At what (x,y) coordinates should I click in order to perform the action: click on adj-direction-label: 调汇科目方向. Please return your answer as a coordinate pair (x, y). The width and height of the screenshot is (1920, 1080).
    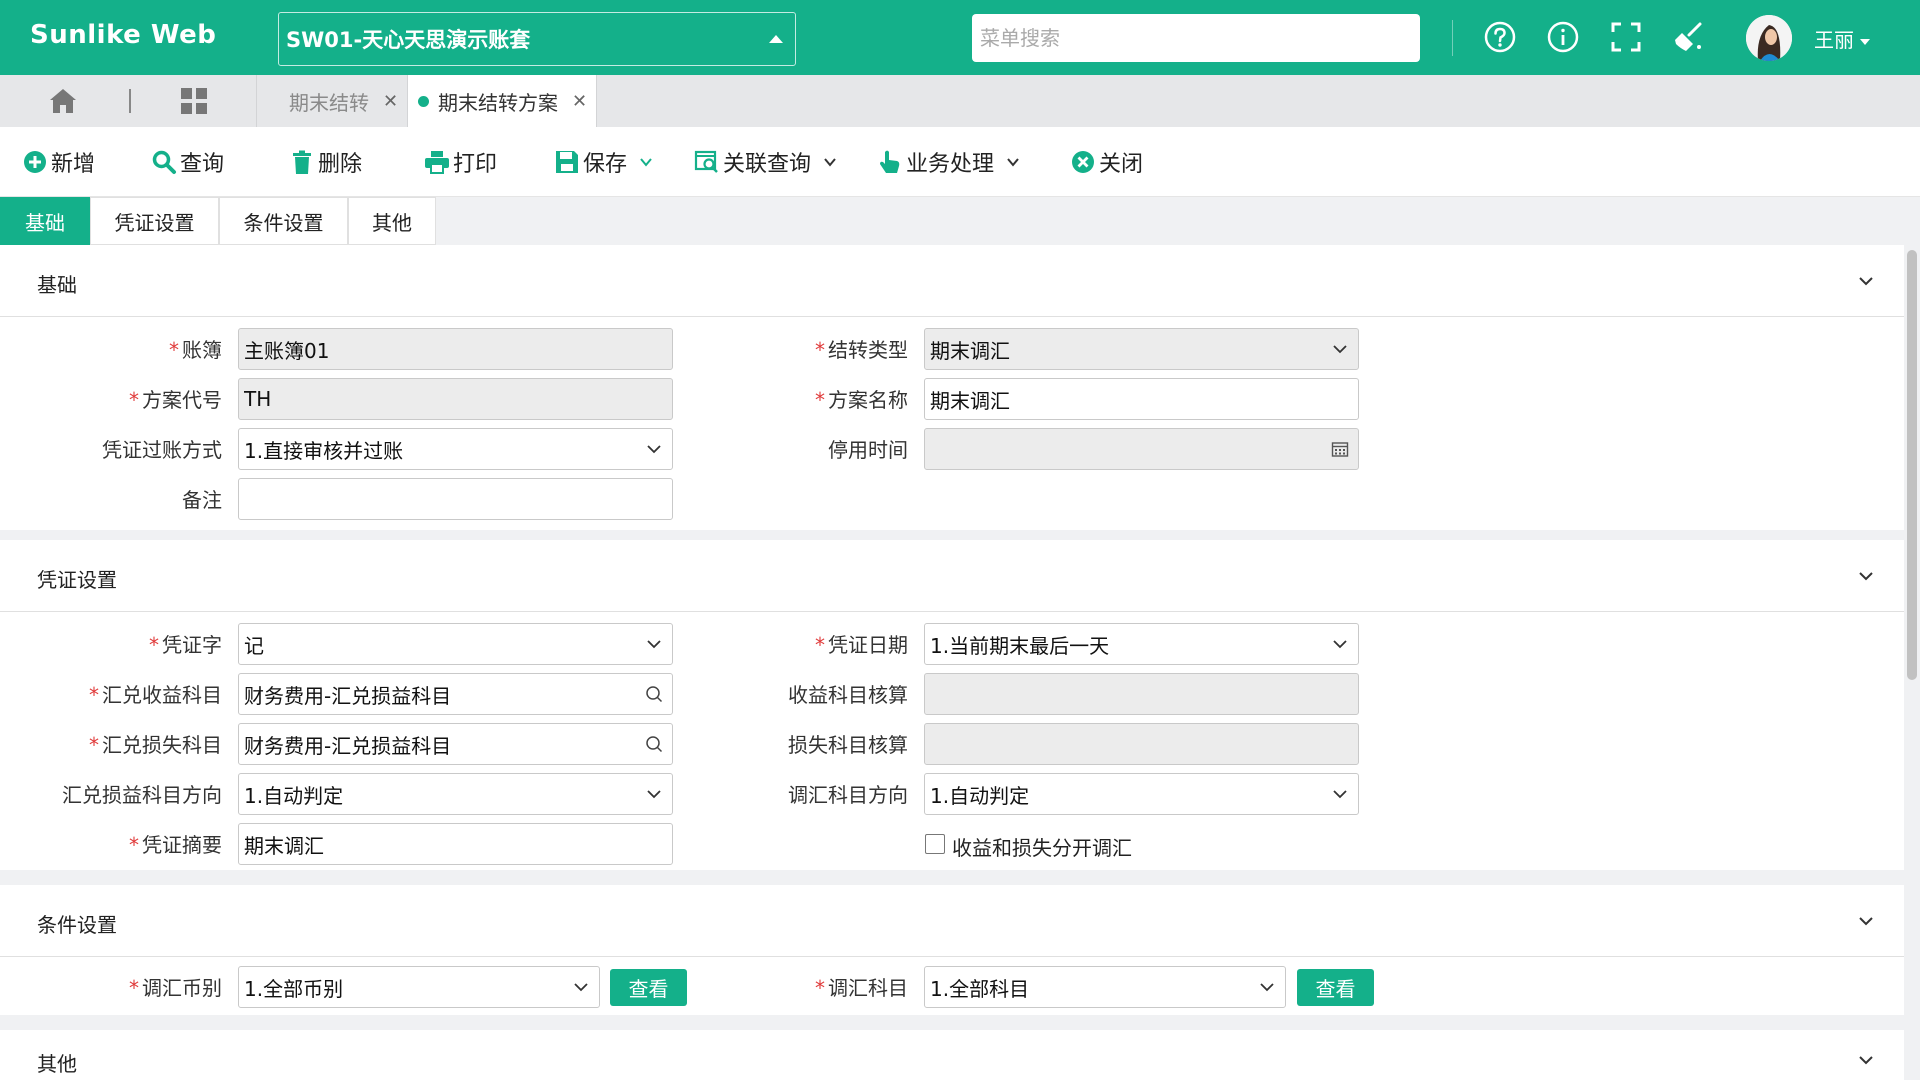
    Looking at the image, I should click on (848, 795).